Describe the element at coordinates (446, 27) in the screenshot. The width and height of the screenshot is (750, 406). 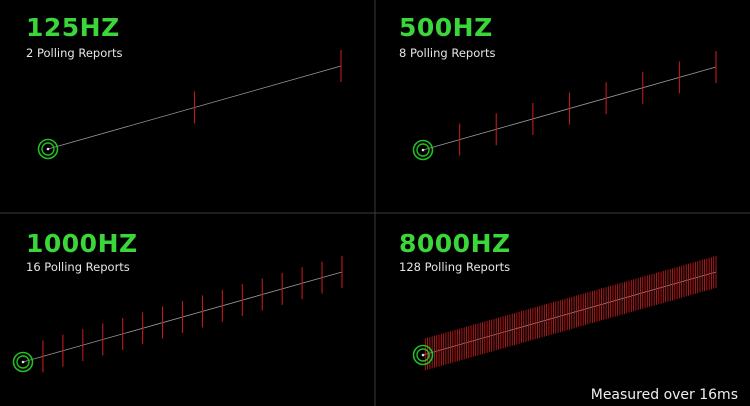
I see `panel-title-500hz: 500HZ` at that location.